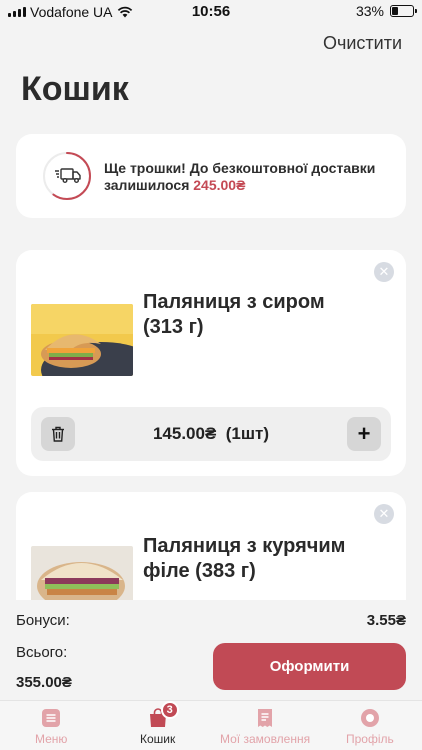 This screenshot has width=422, height=750. I want to click on page-title: Кошик, so click(75, 89).